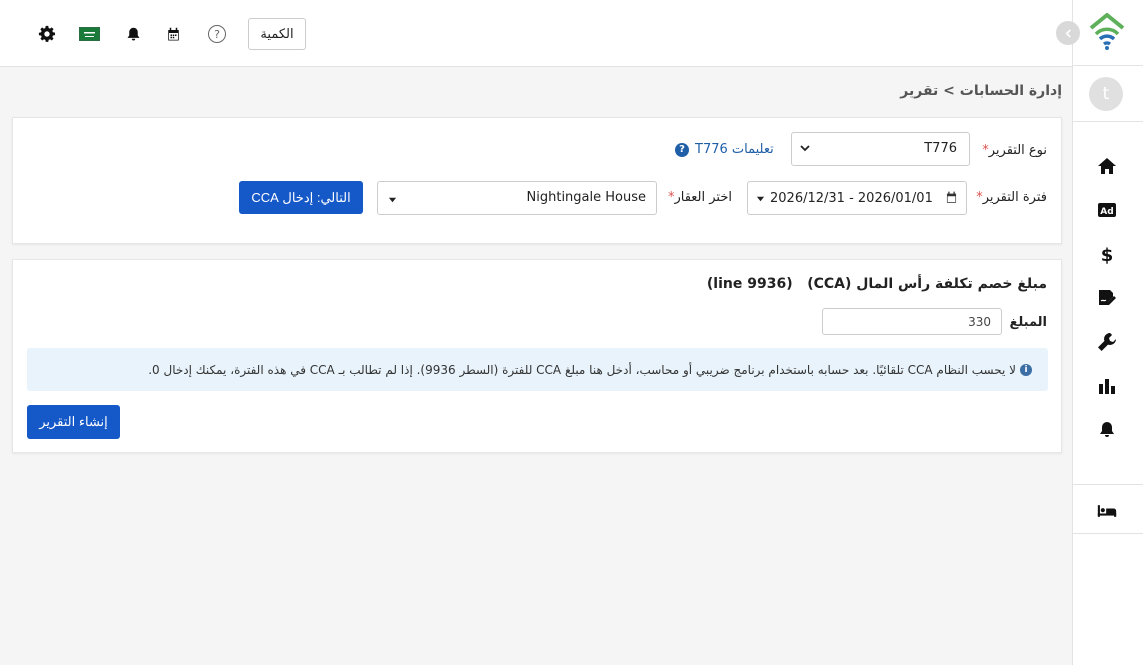 This screenshot has height=665, width=1143. I want to click on signature-icon, so click(1107, 298).